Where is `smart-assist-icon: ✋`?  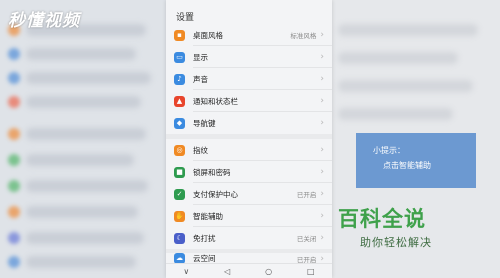
smart-assist-icon: ✋ is located at coordinates (179, 216).